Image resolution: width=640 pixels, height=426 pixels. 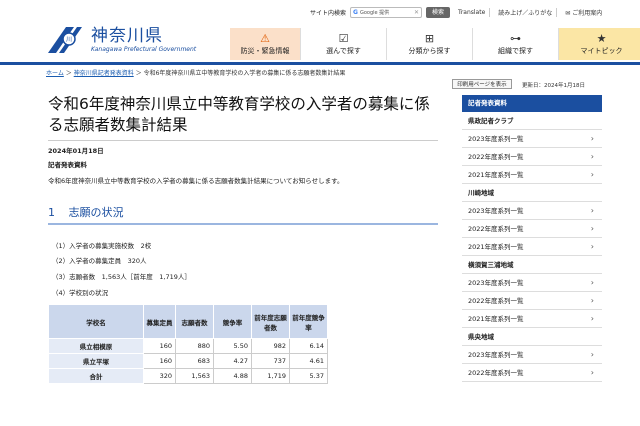 What do you see at coordinates (265, 38) in the screenshot?
I see `warning-icon: ⚠` at bounding box center [265, 38].